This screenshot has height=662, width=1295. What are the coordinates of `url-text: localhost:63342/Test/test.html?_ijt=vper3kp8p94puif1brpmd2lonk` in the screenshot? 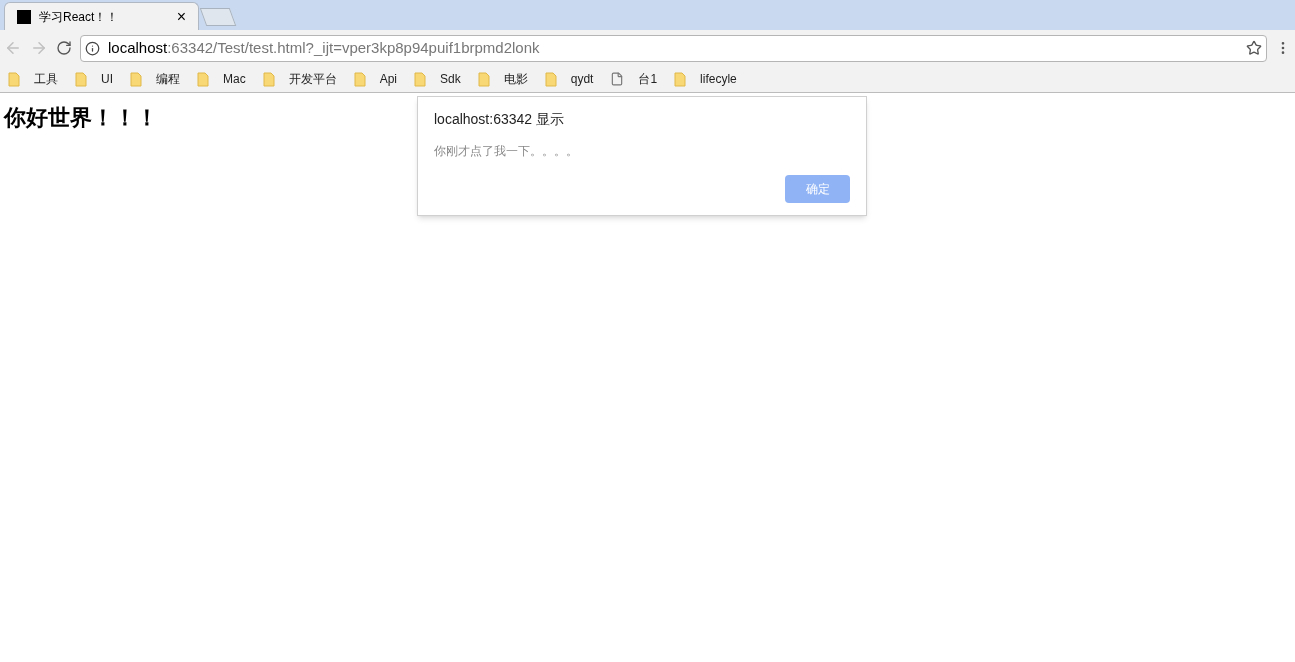 It's located at (324, 47).